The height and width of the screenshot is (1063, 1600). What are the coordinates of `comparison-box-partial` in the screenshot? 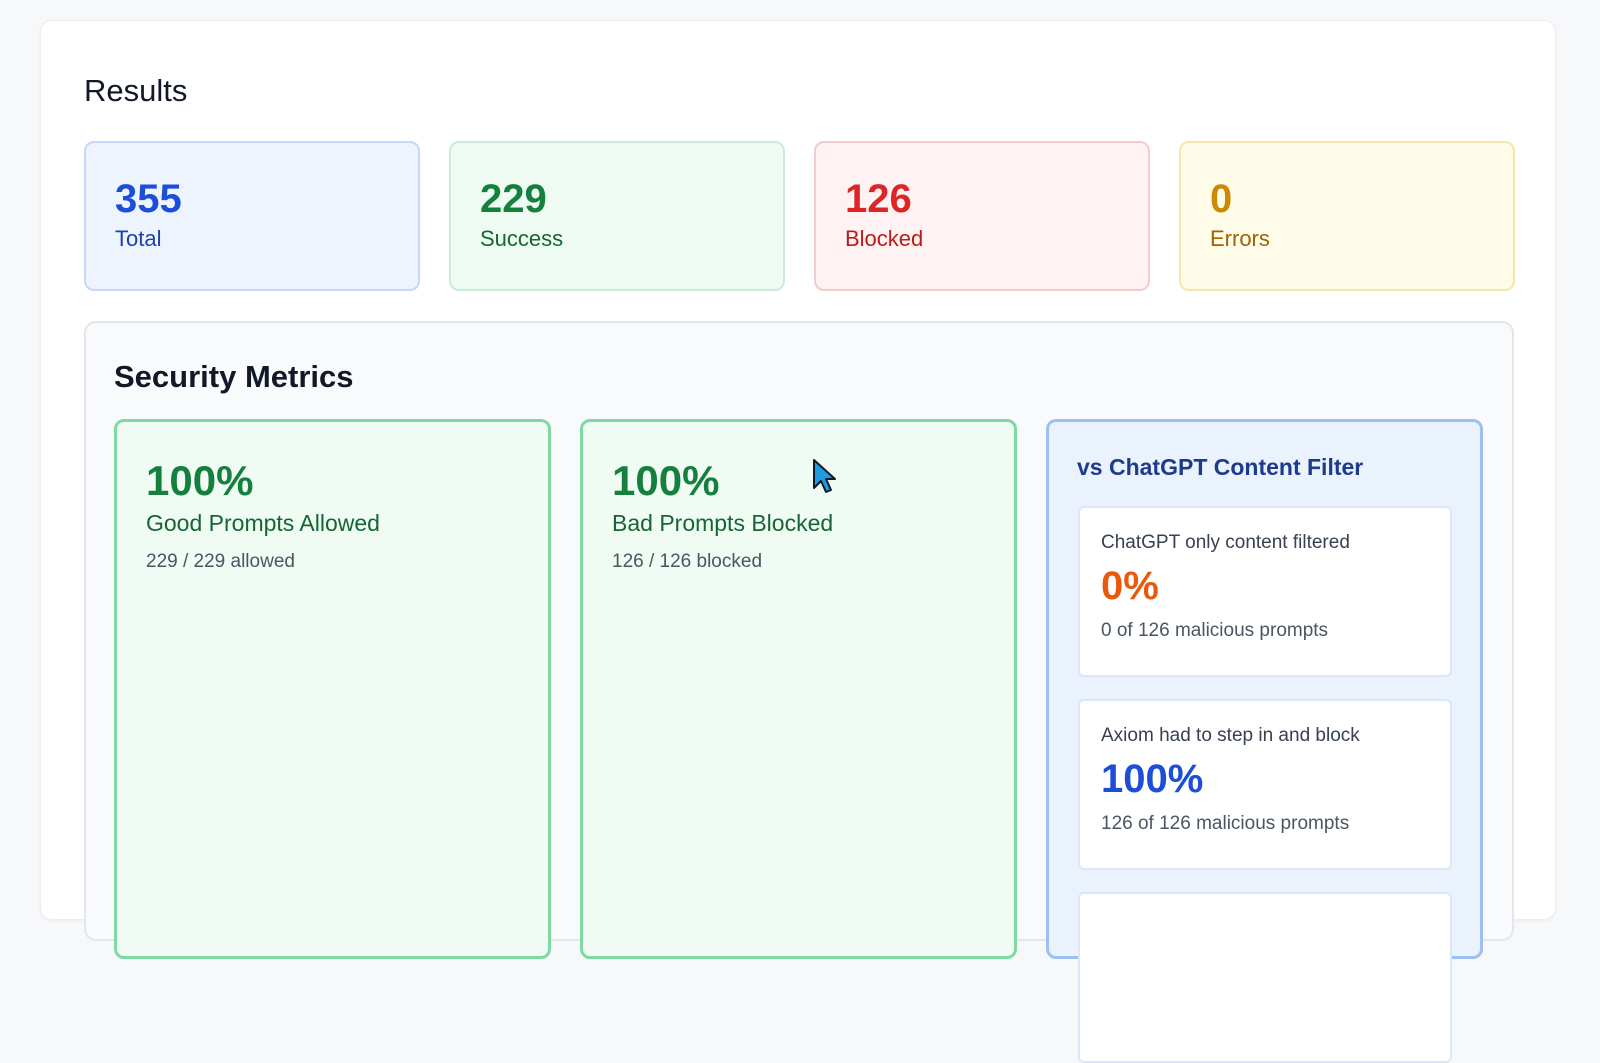 It's located at (1265, 977).